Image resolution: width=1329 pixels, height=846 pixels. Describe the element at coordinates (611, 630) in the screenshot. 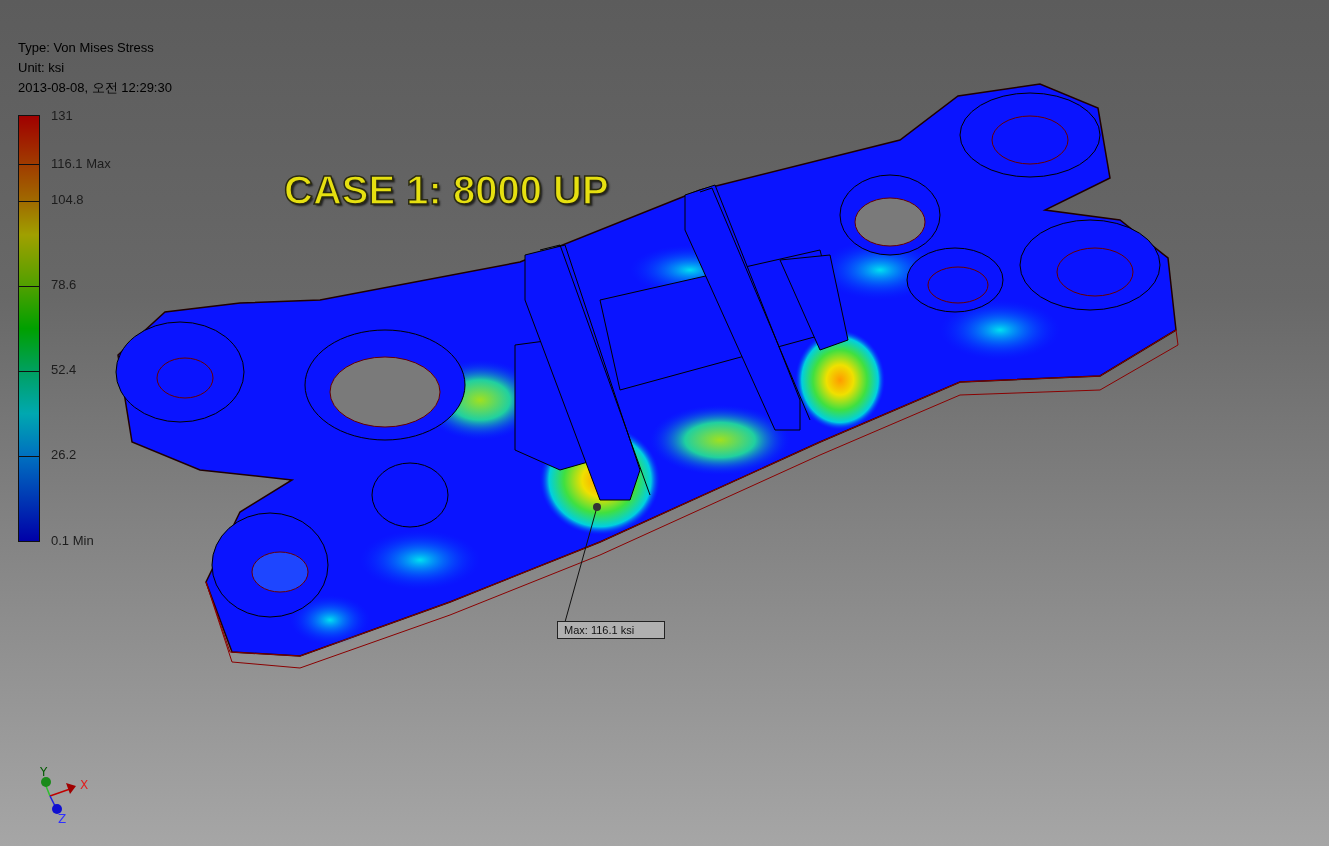

I see `max-value-callout: Max: 116.1 ksi` at that location.